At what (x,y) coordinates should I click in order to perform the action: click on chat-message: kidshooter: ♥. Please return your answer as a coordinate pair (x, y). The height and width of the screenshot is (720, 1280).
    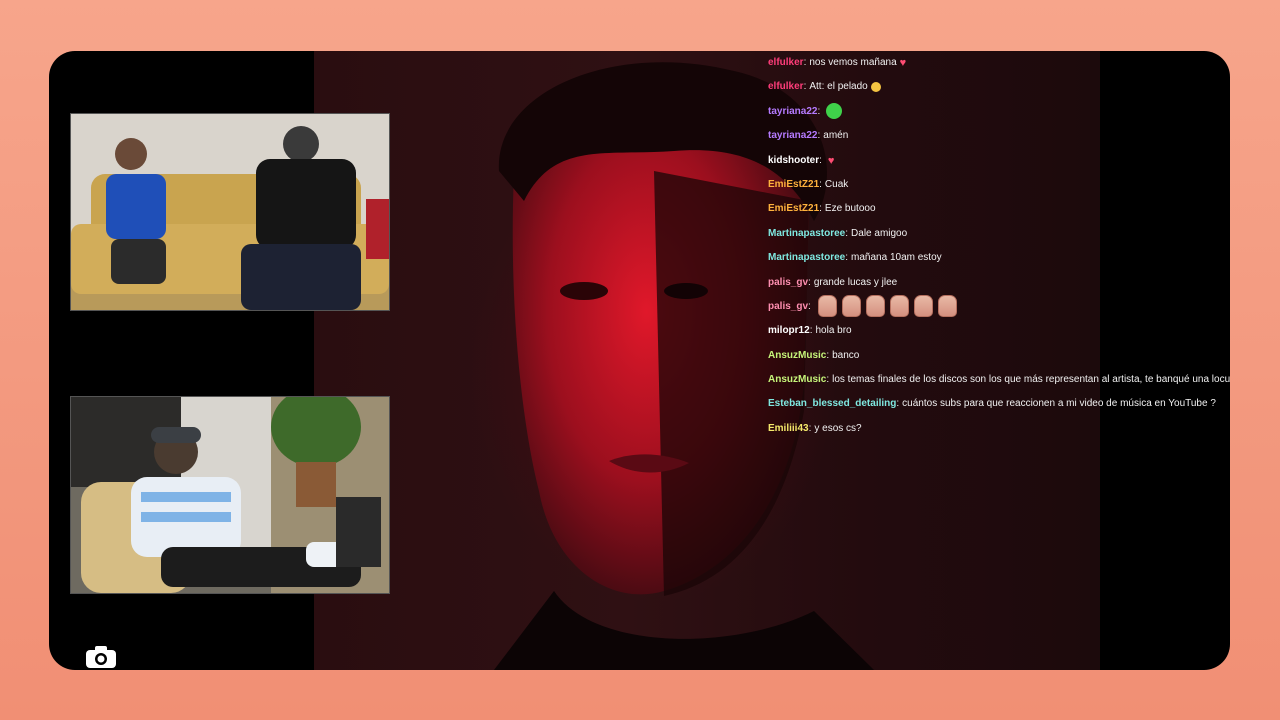
    Looking at the image, I should click on (998, 165).